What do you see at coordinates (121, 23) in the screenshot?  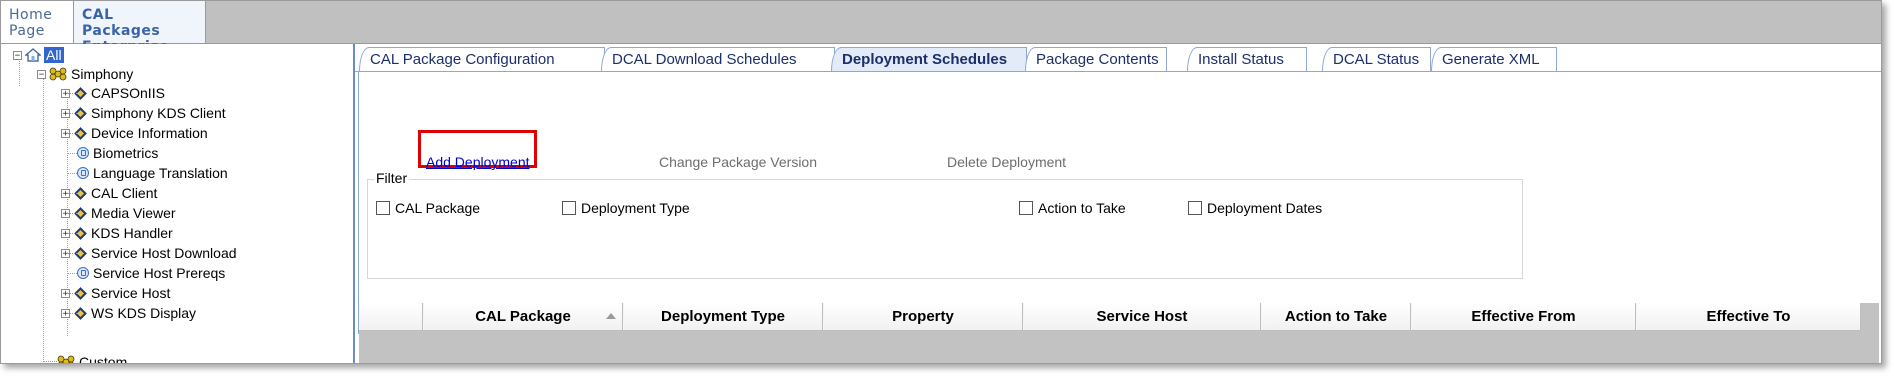 I see `cal-packages-label-line1: CAL Packages` at bounding box center [121, 23].